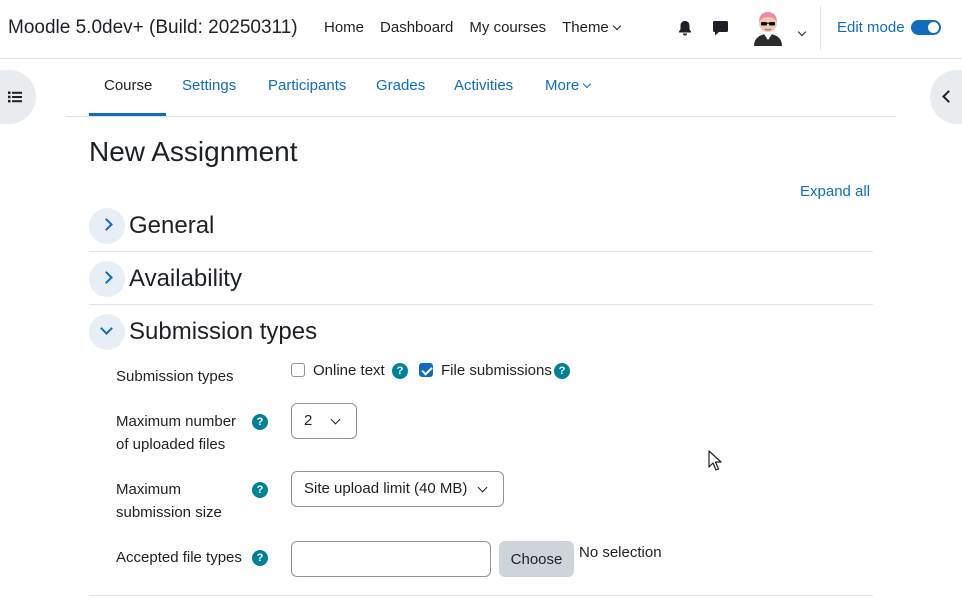 Image resolution: width=962 pixels, height=601 pixels. Describe the element at coordinates (307, 85) in the screenshot. I see `tab-participants: Participants` at that location.